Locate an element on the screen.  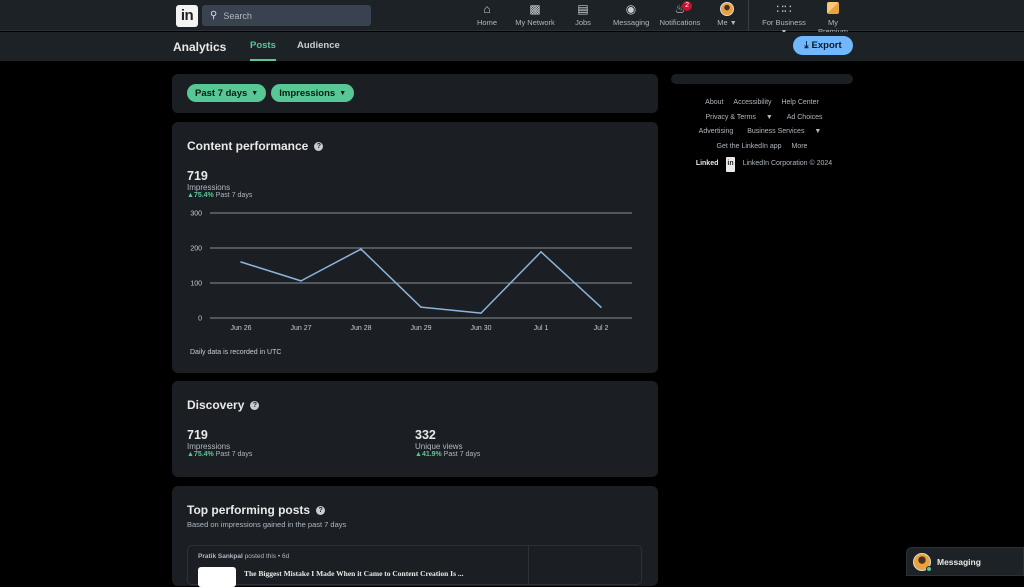
nav-messaging: ◉ Messaging is located at coordinates (631, 14).